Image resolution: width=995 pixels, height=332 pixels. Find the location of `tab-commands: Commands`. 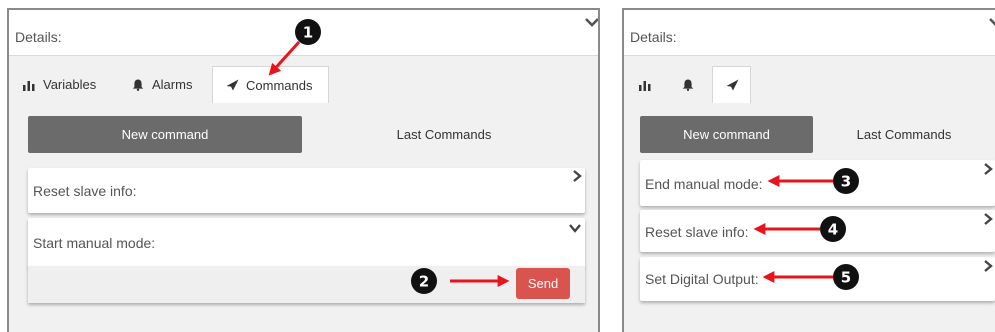

tab-commands: Commands is located at coordinates (270, 84).